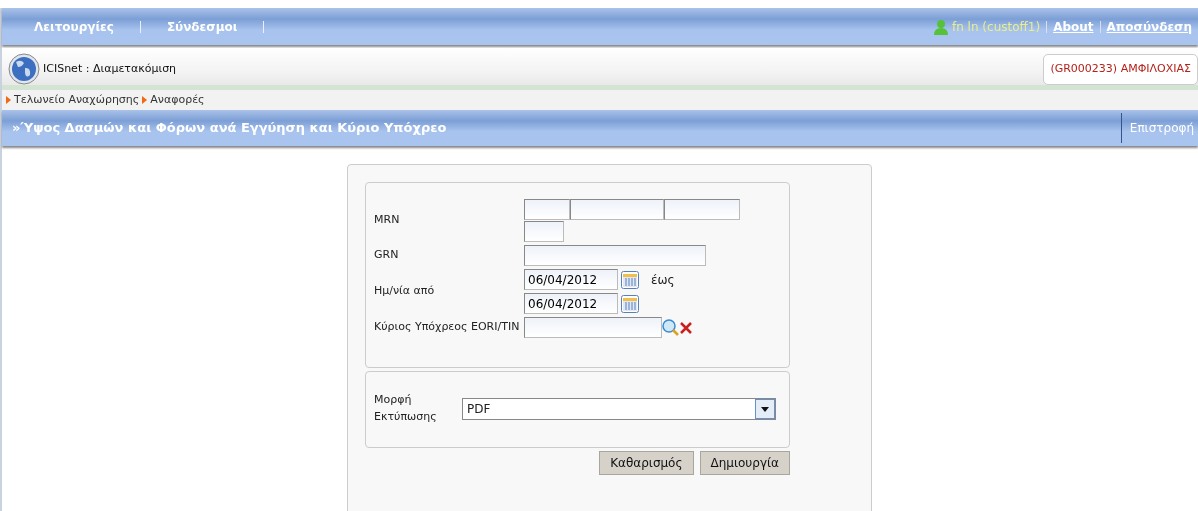 The image size is (1198, 511). I want to click on user-name: fn ln (custoff1), so click(996, 27).